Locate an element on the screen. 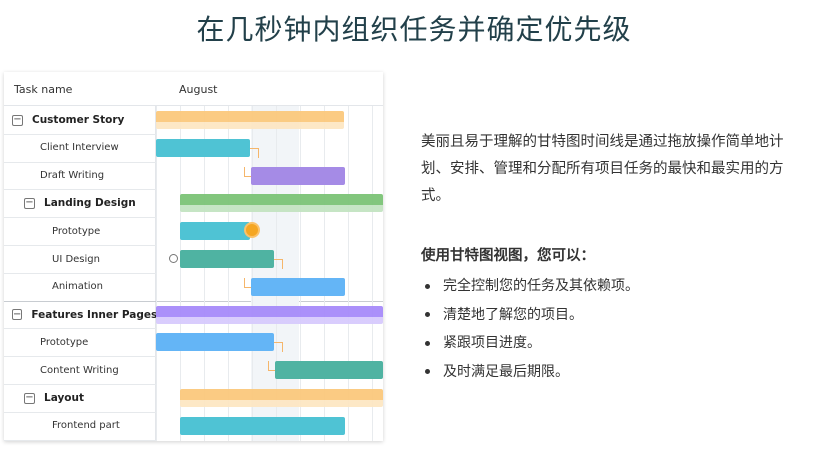  gantt-task-row: Draft Writing is located at coordinates (80, 176).